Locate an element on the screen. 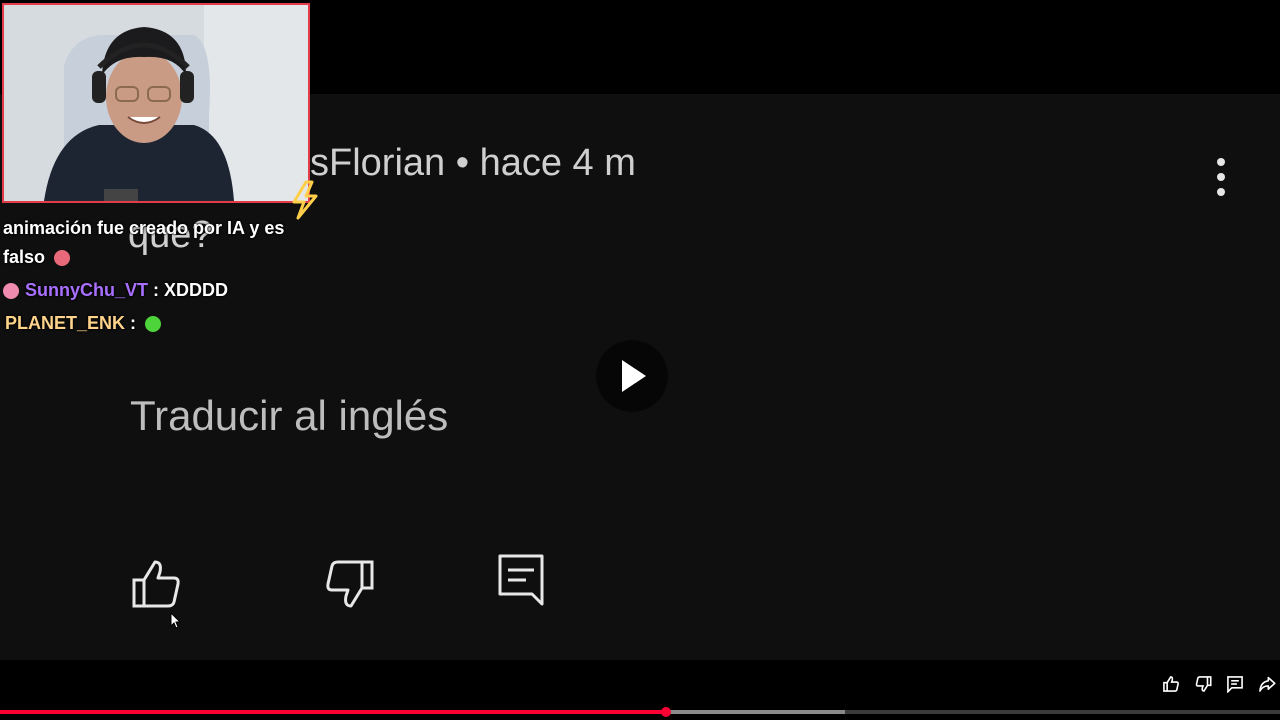 This screenshot has width=1280, height=720. chat-username: PLANET_ENK is located at coordinates (65, 323).